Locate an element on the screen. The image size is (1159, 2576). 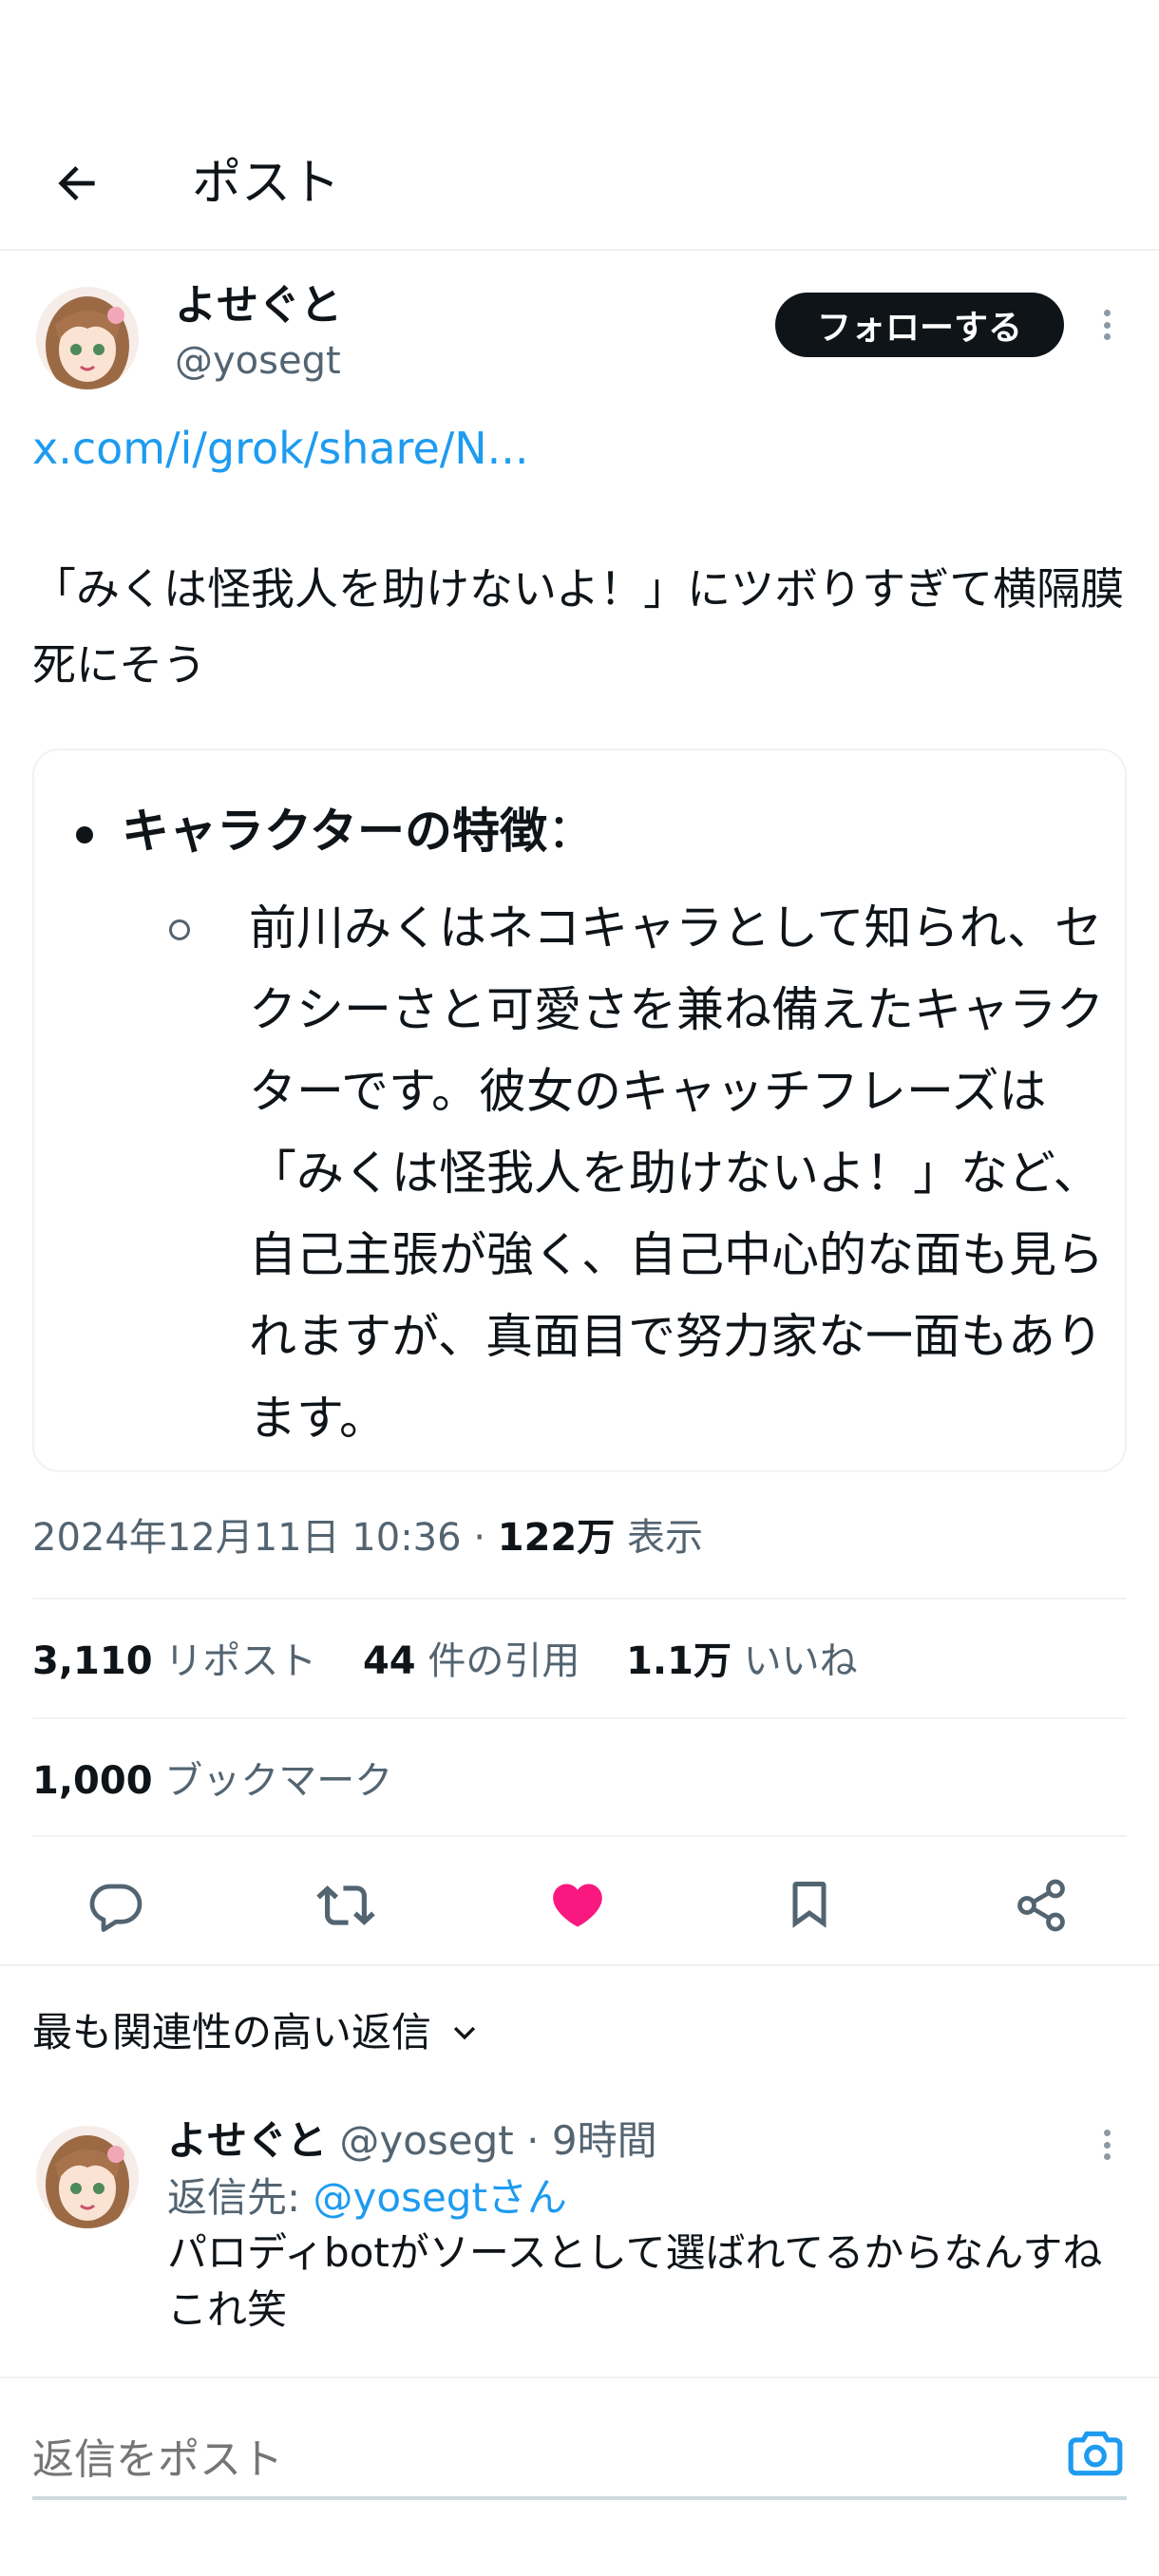
reply-to: 返信先: @yosegtさん is located at coordinates (367, 2198).